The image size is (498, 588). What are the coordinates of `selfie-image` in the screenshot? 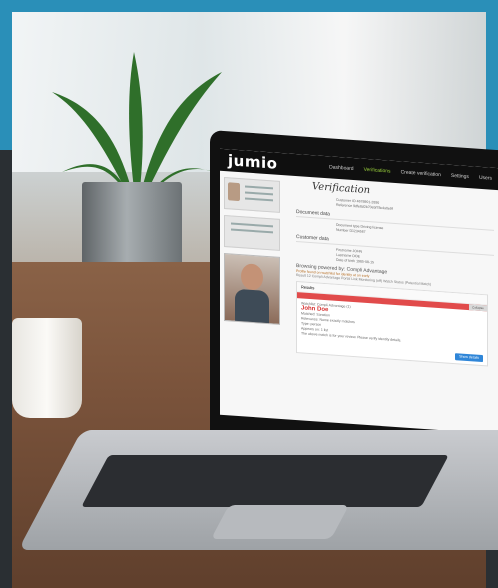 It's located at (252, 288).